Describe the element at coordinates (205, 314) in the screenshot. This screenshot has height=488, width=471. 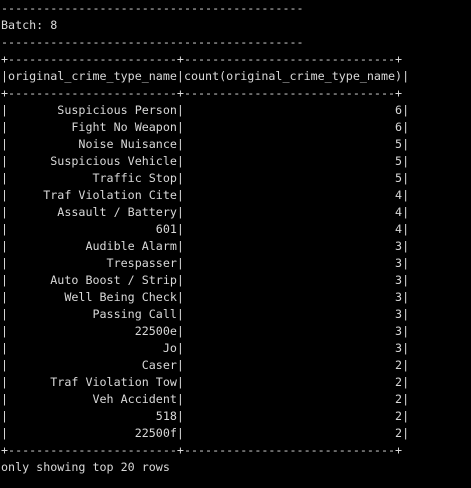
I see `table-row: | Passing Call| 3|` at that location.